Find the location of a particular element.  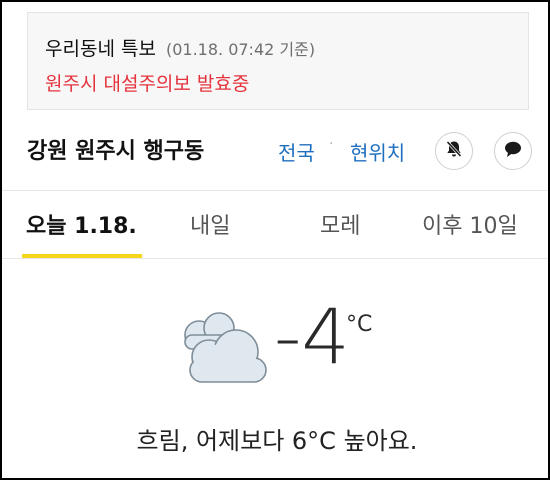

cloud-icon is located at coordinates (222, 349).